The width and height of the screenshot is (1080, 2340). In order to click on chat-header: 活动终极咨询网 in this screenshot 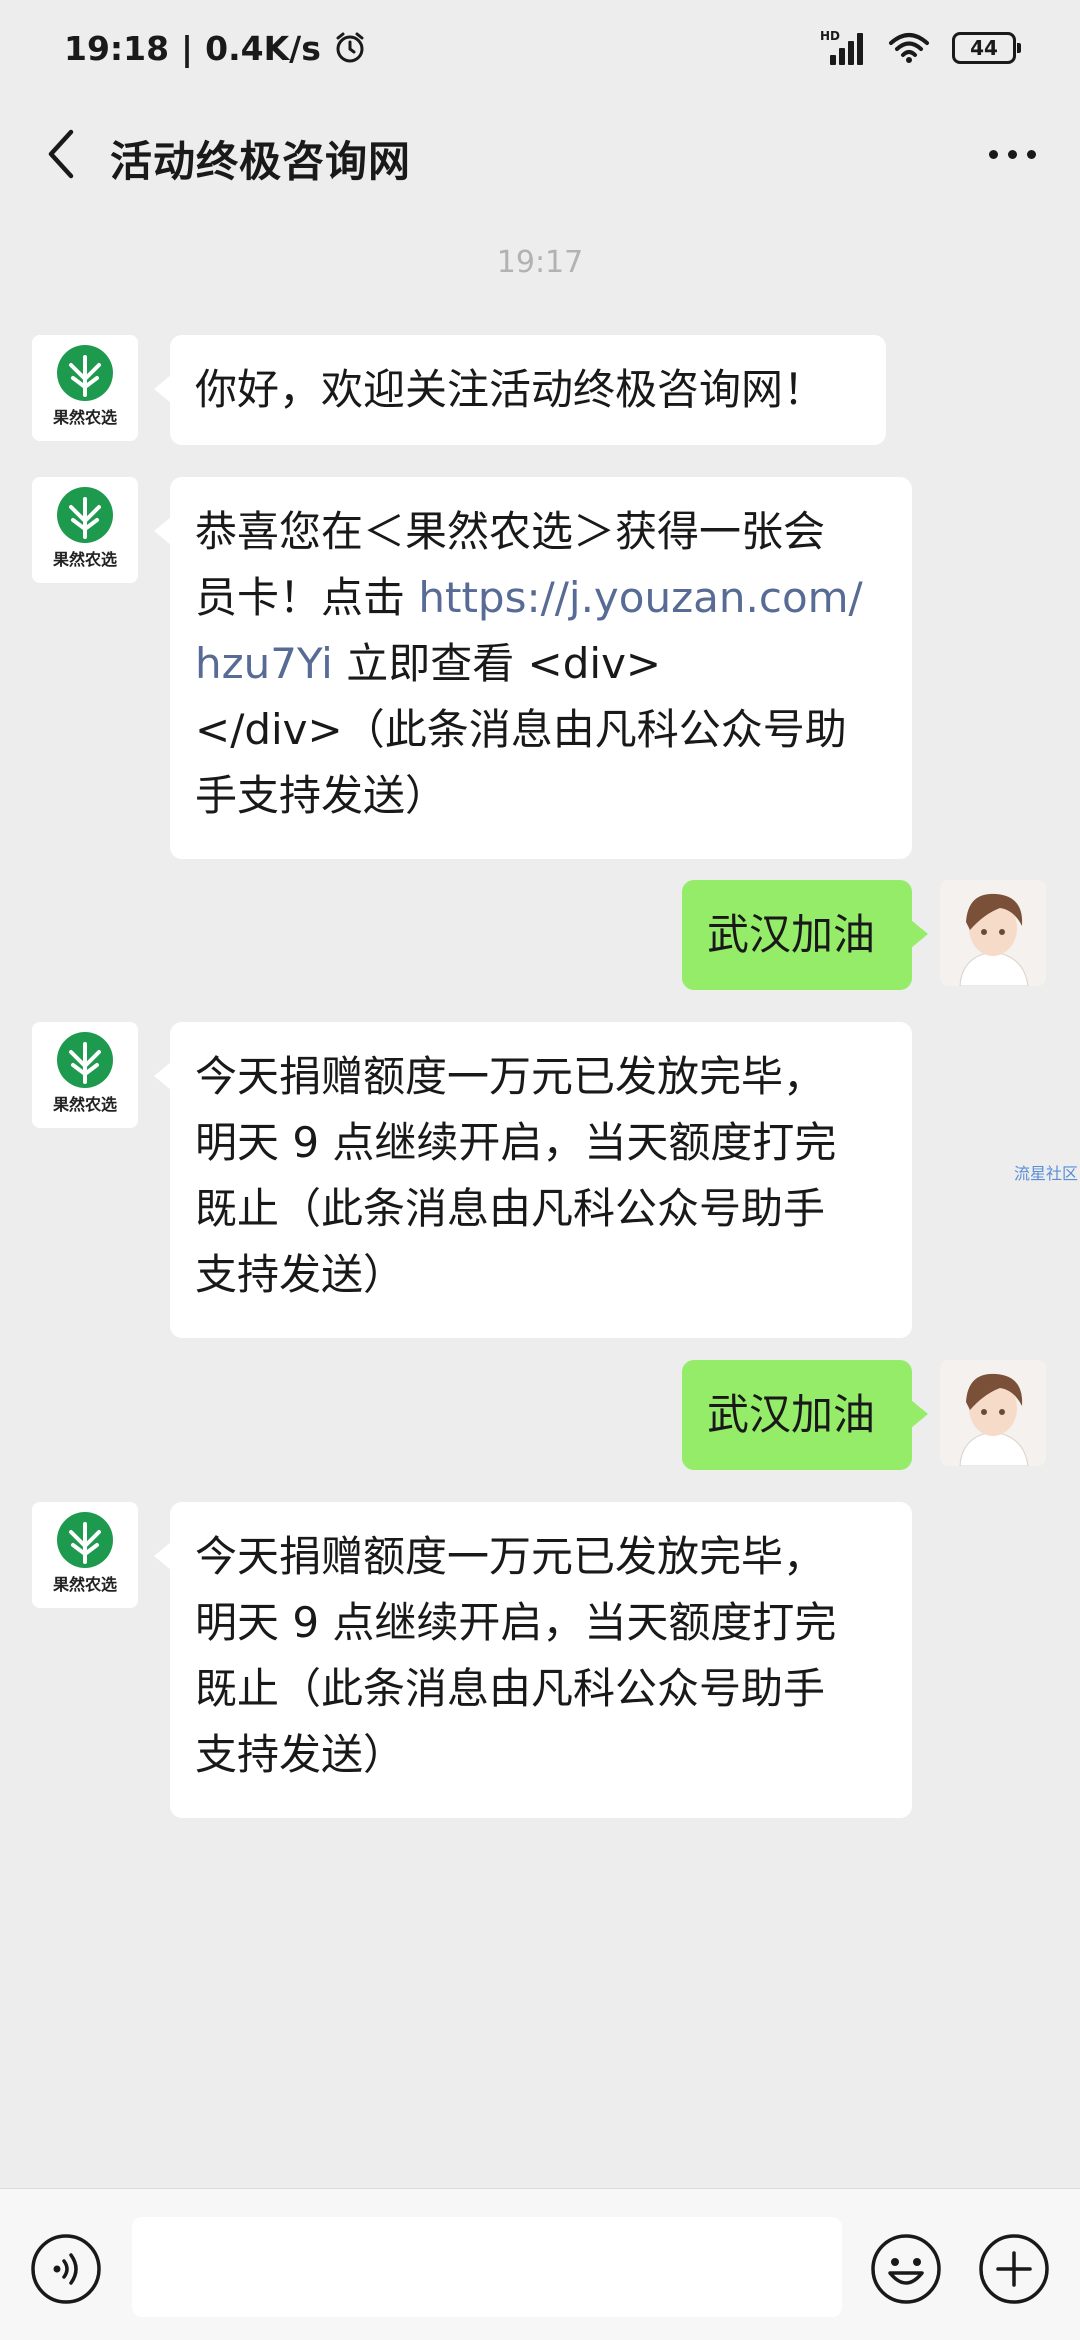, I will do `click(540, 154)`.